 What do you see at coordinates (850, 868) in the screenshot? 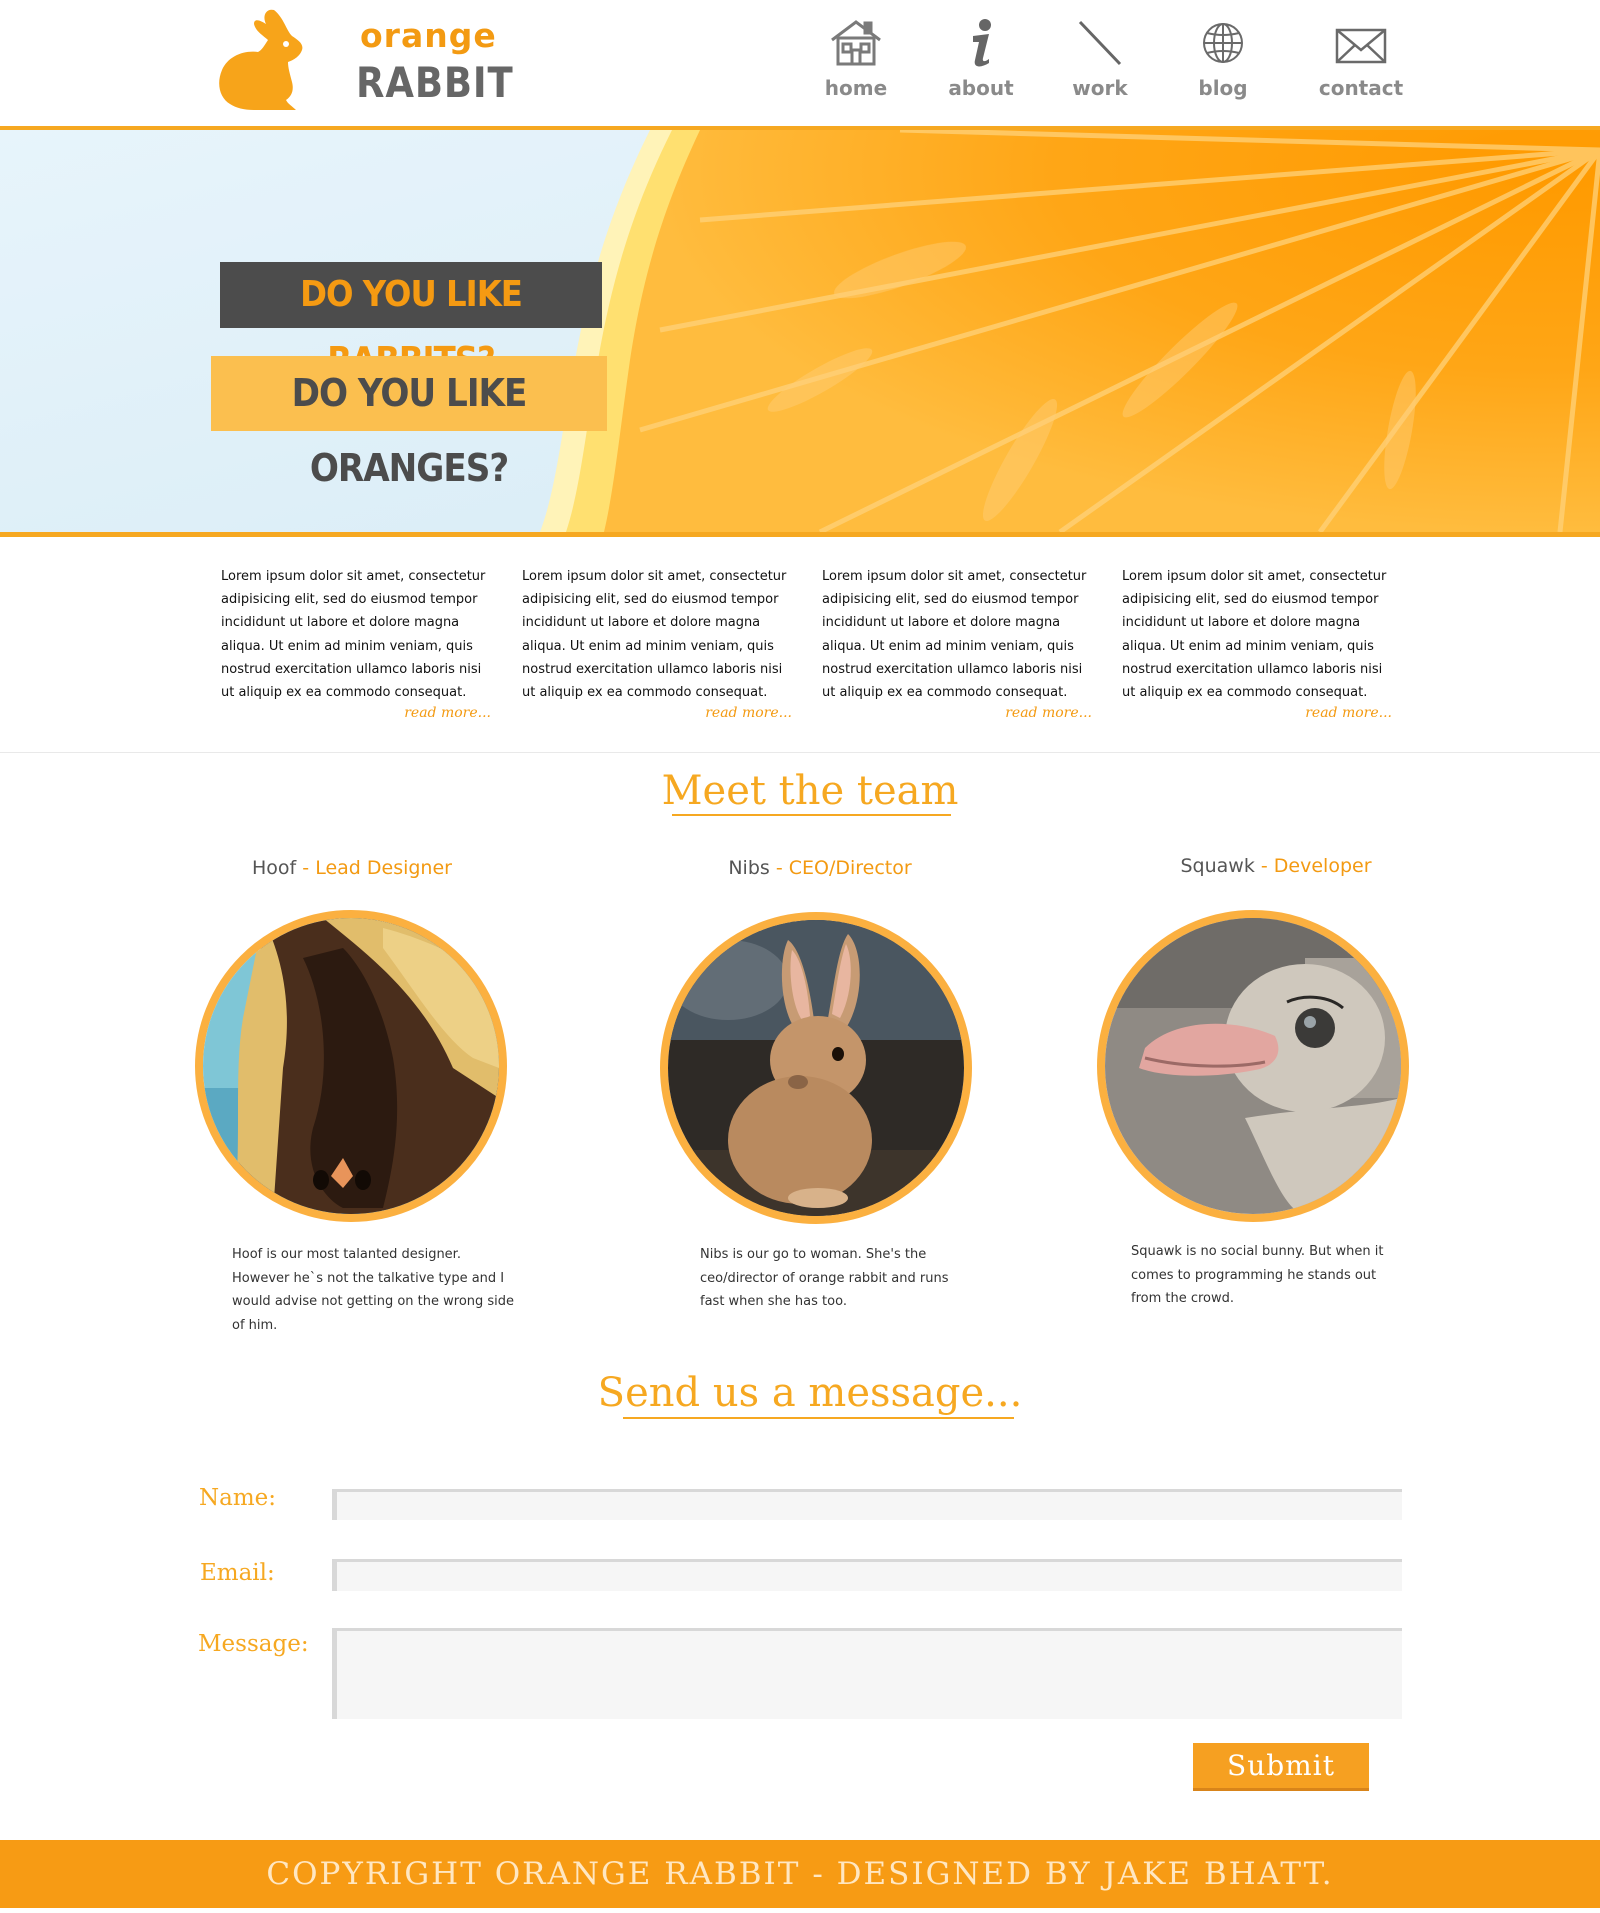
I see `member-role: CEO/Director` at bounding box center [850, 868].